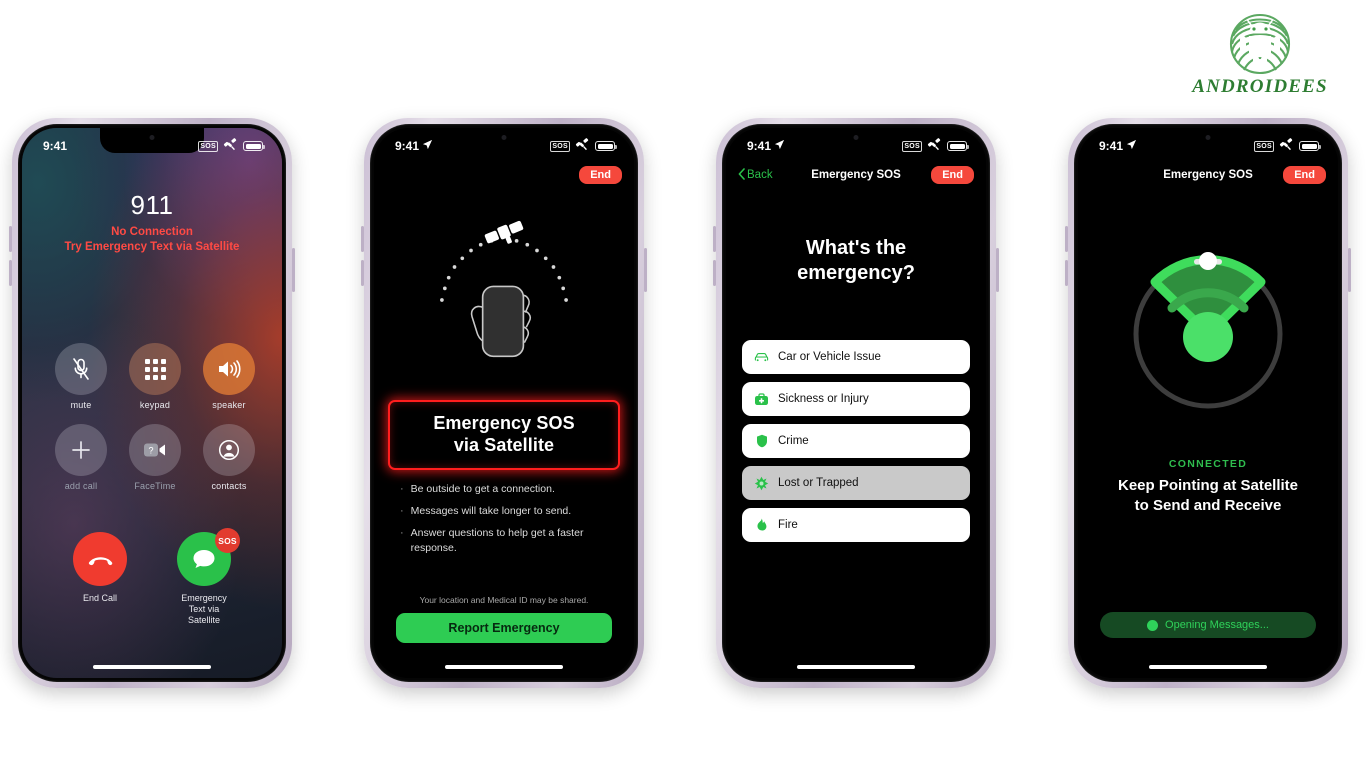  I want to click on end-call-label: End Call, so click(100, 598).